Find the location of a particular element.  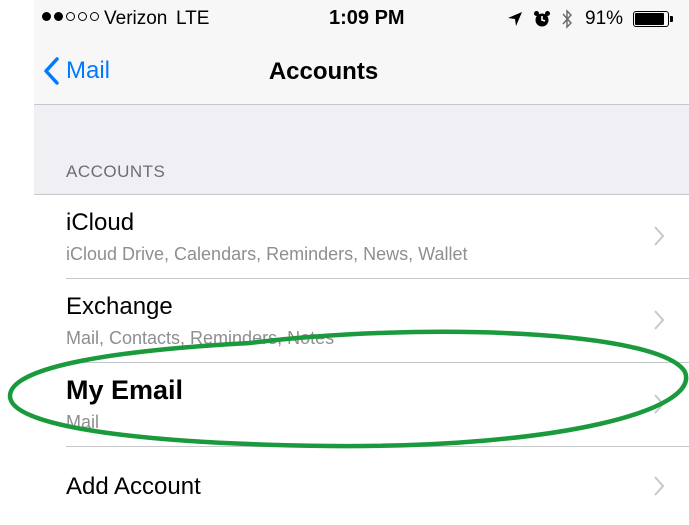

navigation-bar: Mail Accounts is located at coordinates (361, 72).